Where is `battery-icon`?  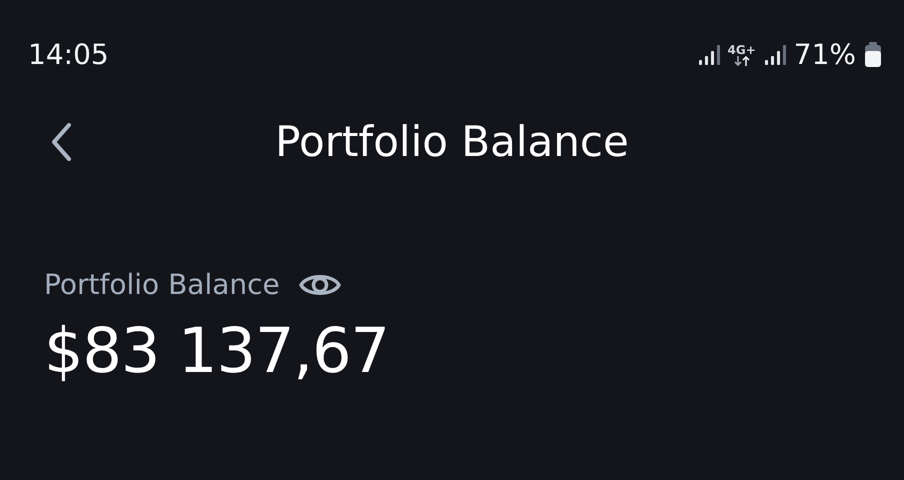 battery-icon is located at coordinates (873, 55).